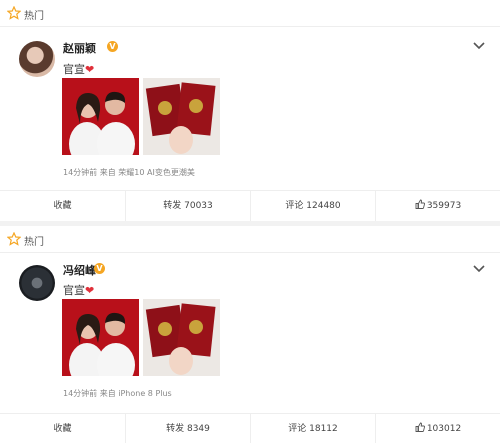 The image size is (500, 443). What do you see at coordinates (117, 393) in the screenshot?
I see `post-meta: 14分钟前 来自 iPhone 8 Plus` at bounding box center [117, 393].